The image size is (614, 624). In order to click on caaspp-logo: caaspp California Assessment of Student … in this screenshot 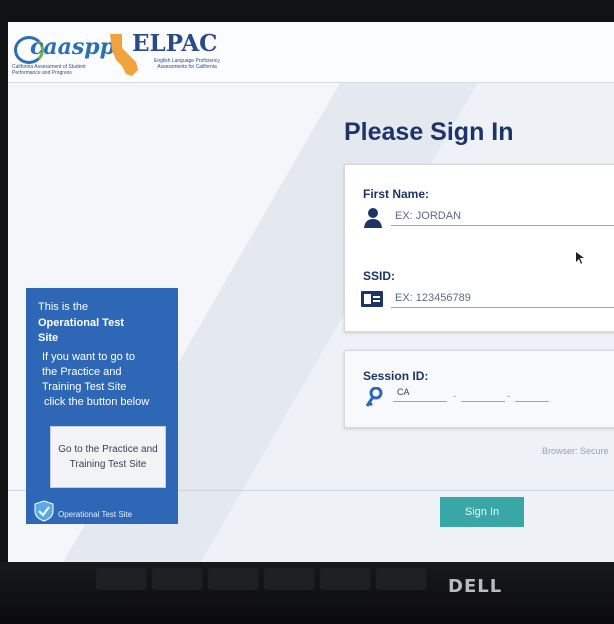, I will do `click(63, 54)`.